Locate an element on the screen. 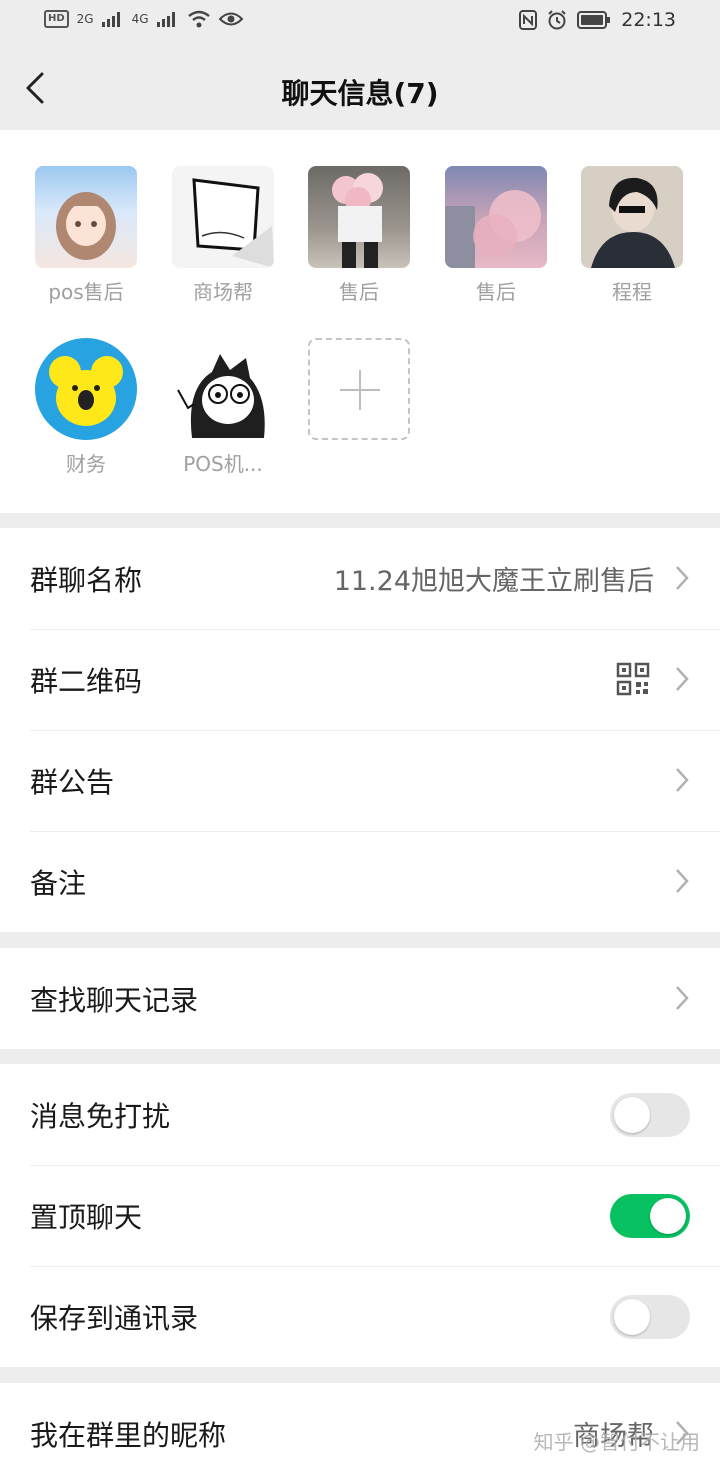  nav-bar: 聊天信息(7) is located at coordinates (360, 88).